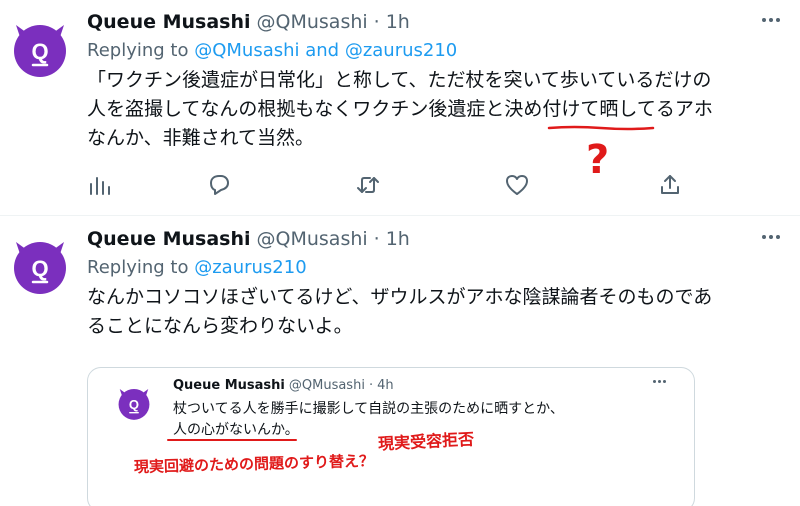  I want to click on replying-to-link: @zaurus210, so click(250, 267).